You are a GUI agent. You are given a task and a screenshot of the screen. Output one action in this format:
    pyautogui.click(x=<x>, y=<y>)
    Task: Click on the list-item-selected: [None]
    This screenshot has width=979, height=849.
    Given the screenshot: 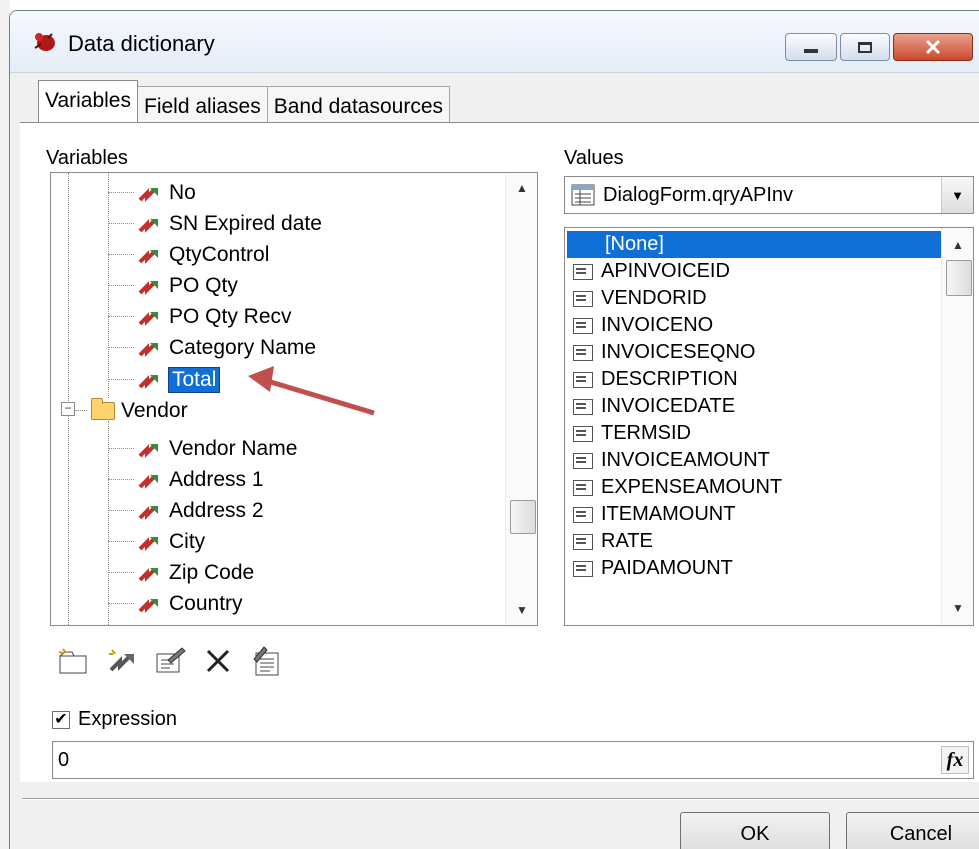 What is the action you would take?
    pyautogui.click(x=754, y=244)
    